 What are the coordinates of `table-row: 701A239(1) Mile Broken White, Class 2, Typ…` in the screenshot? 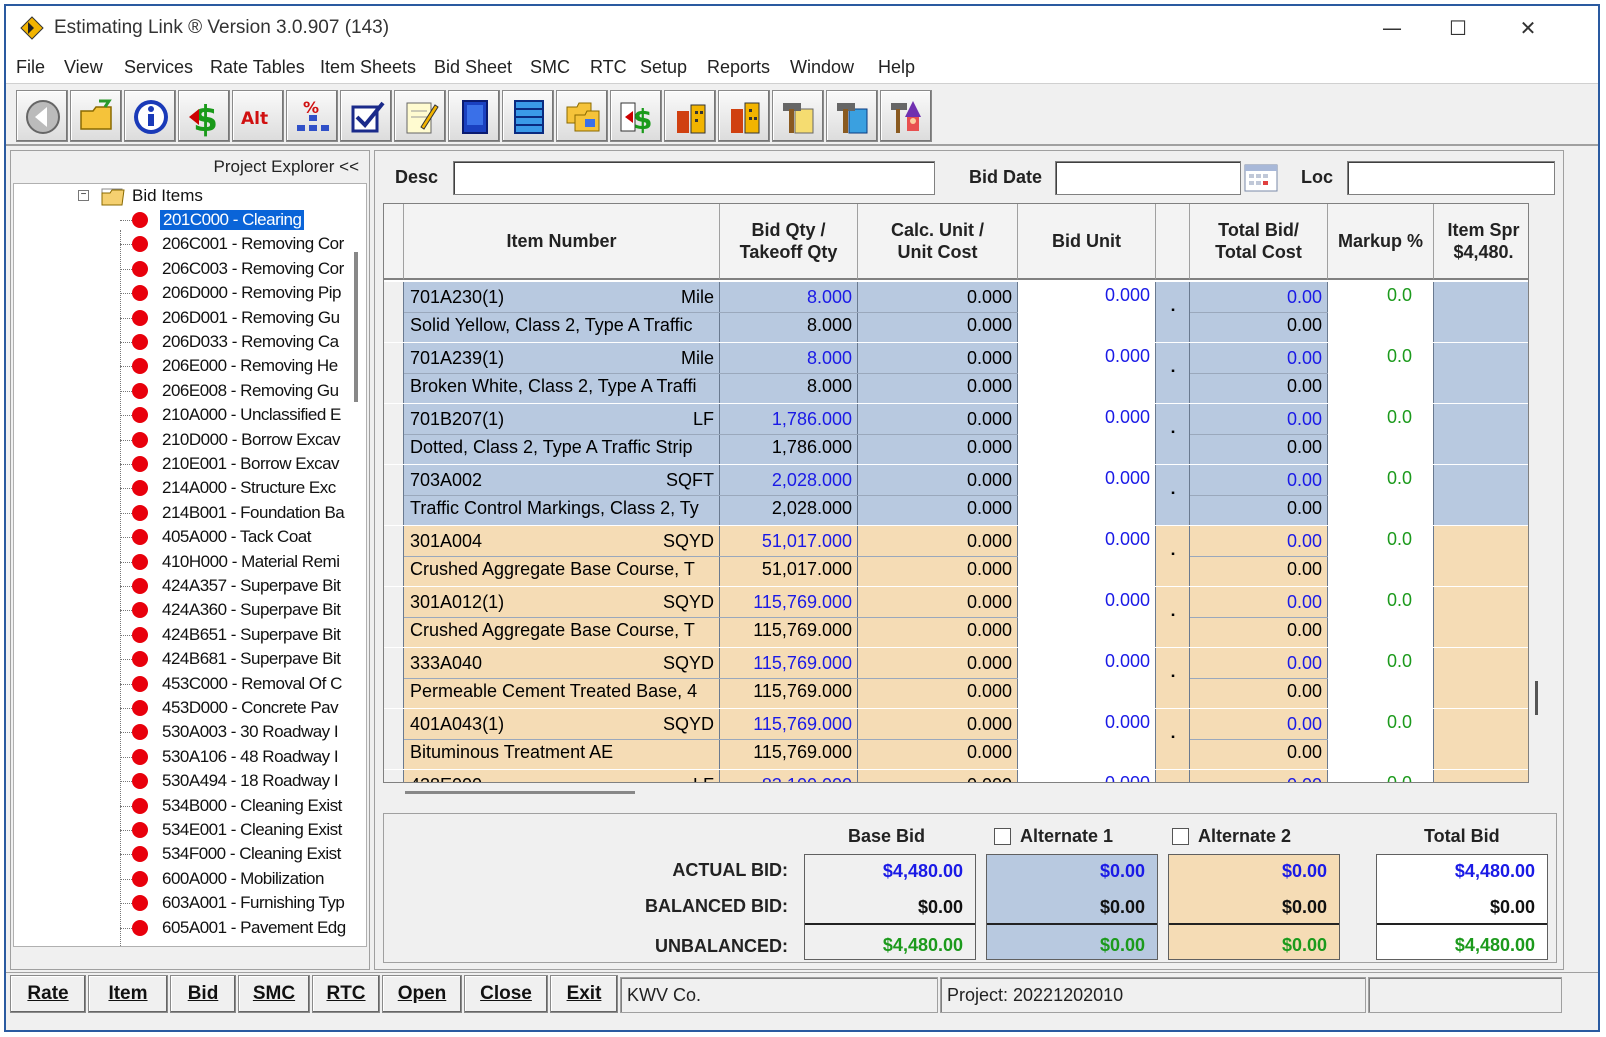 It's located at (956, 373).